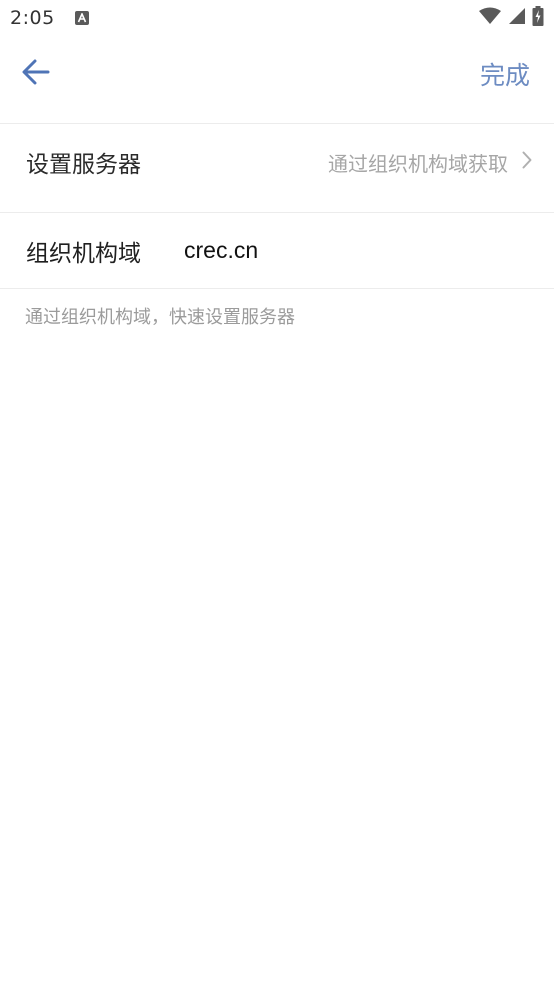 This screenshot has height=985, width=554. I want to click on org-domain-label: 组织机构域, so click(83, 253).